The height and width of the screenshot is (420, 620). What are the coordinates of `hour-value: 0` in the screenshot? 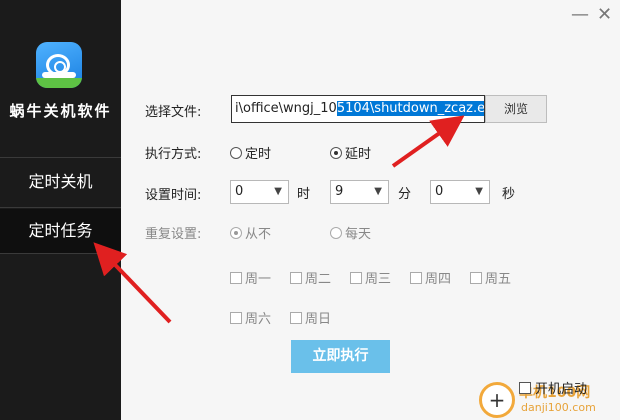 It's located at (239, 191).